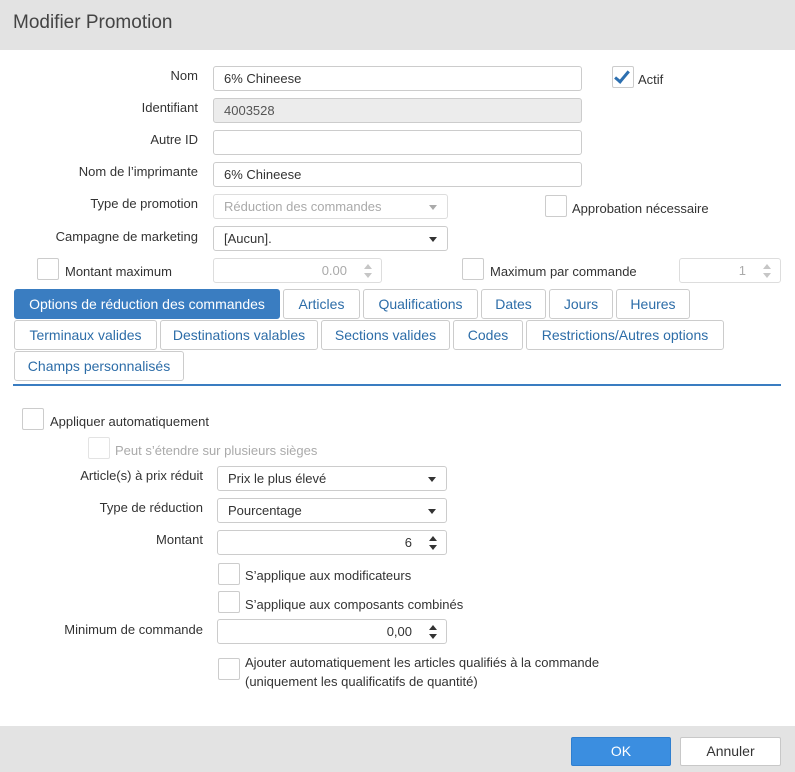 The image size is (795, 772). What do you see at coordinates (118, 271) in the screenshot?
I see `max-amount-label: Montant maximum` at bounding box center [118, 271].